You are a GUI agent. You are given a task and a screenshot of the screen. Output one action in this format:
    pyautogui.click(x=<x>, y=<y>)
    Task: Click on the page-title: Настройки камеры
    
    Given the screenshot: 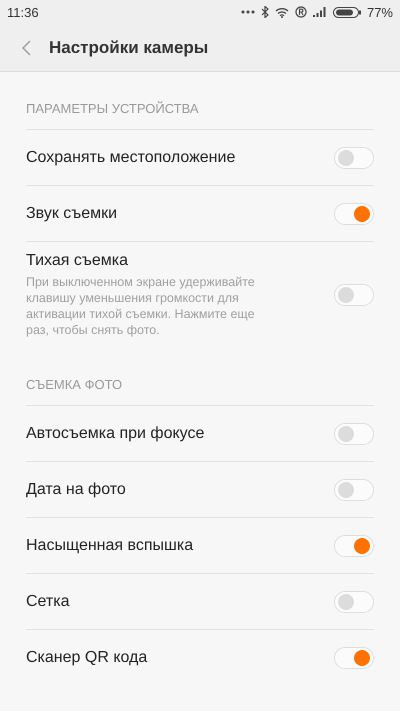 What is the action you would take?
    pyautogui.click(x=128, y=48)
    